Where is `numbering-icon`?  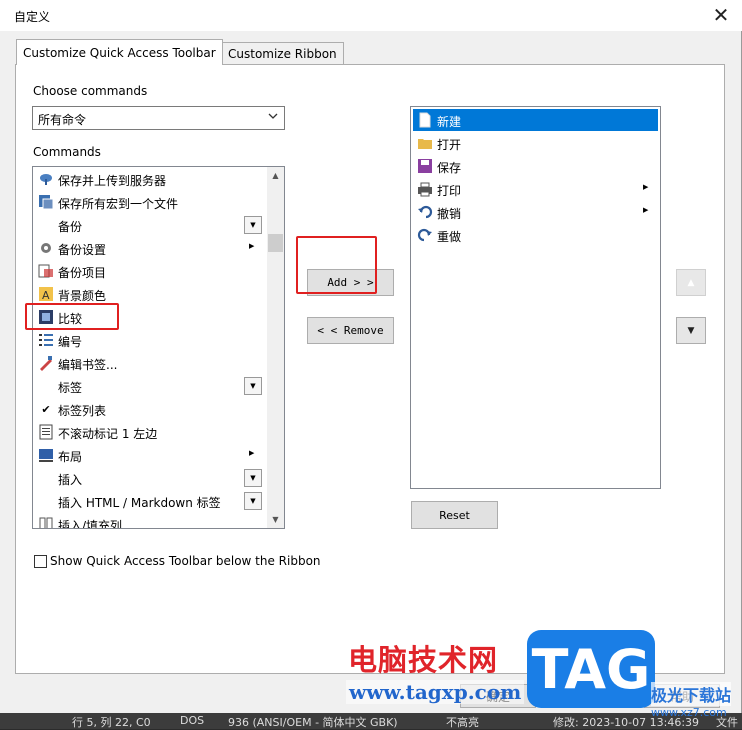
numbering-icon is located at coordinates (46, 340).